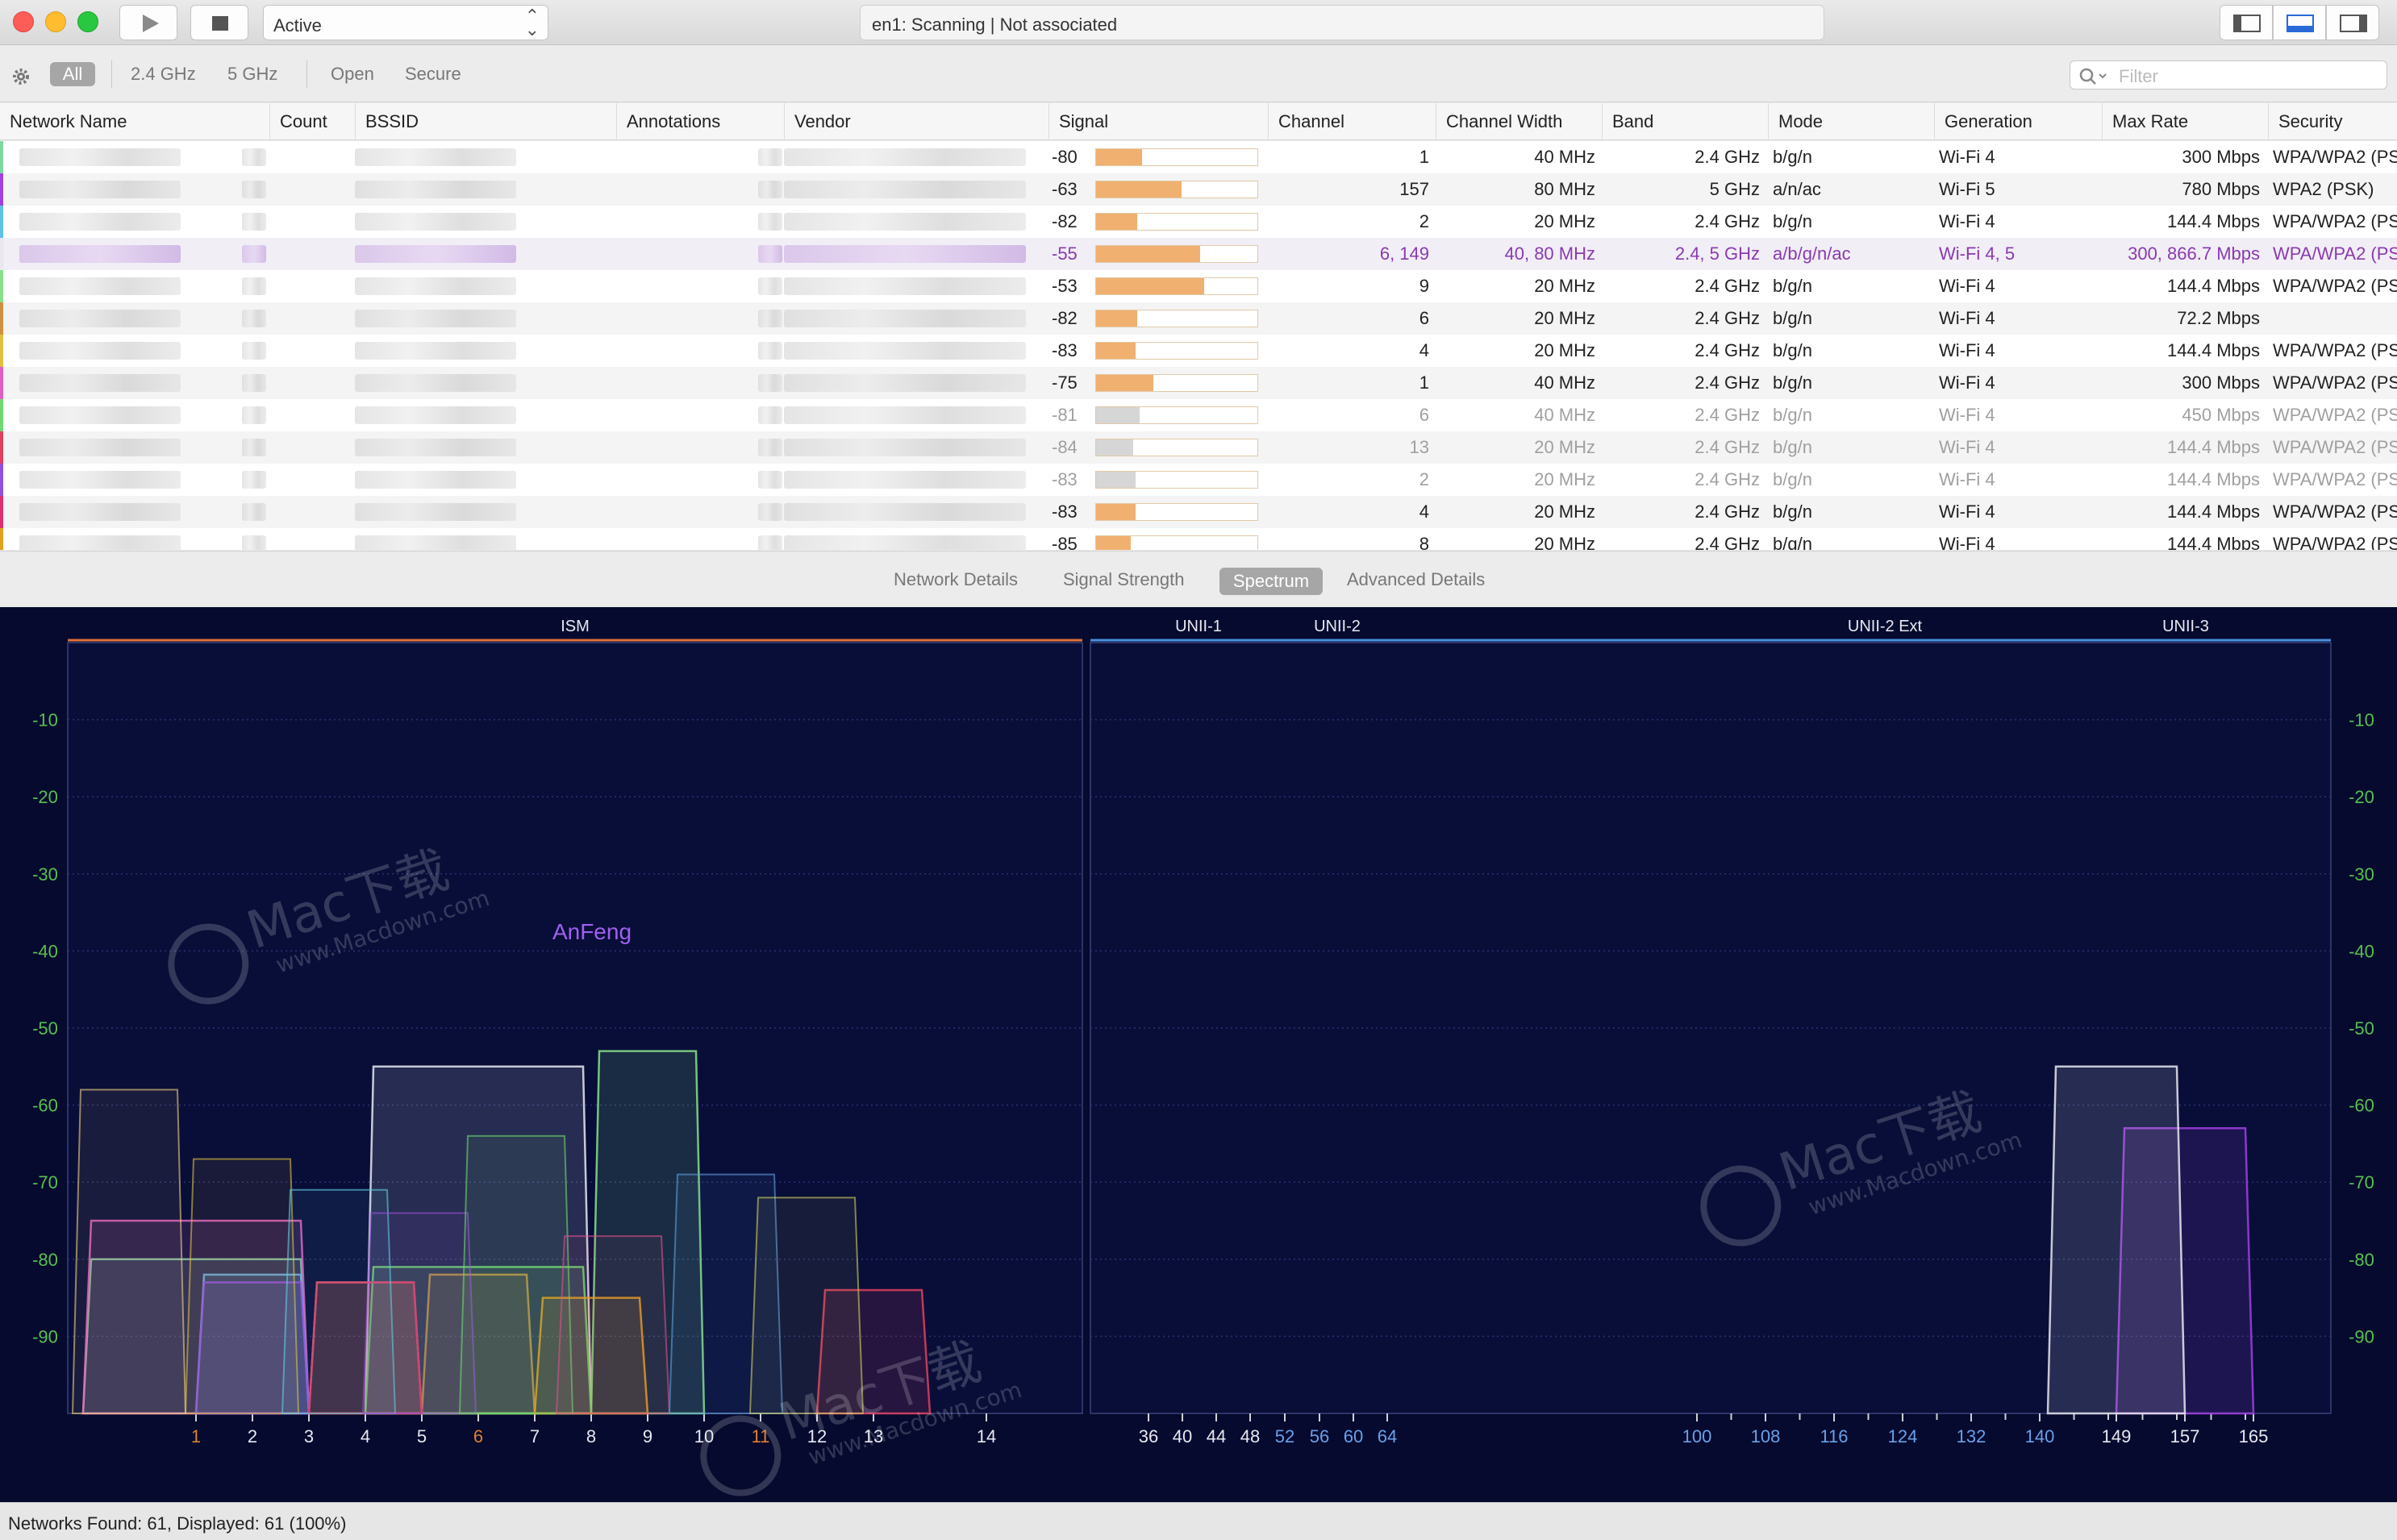 The width and height of the screenshot is (2397, 1540). Describe the element at coordinates (770, 351) in the screenshot. I see `redacted-annotation` at that location.